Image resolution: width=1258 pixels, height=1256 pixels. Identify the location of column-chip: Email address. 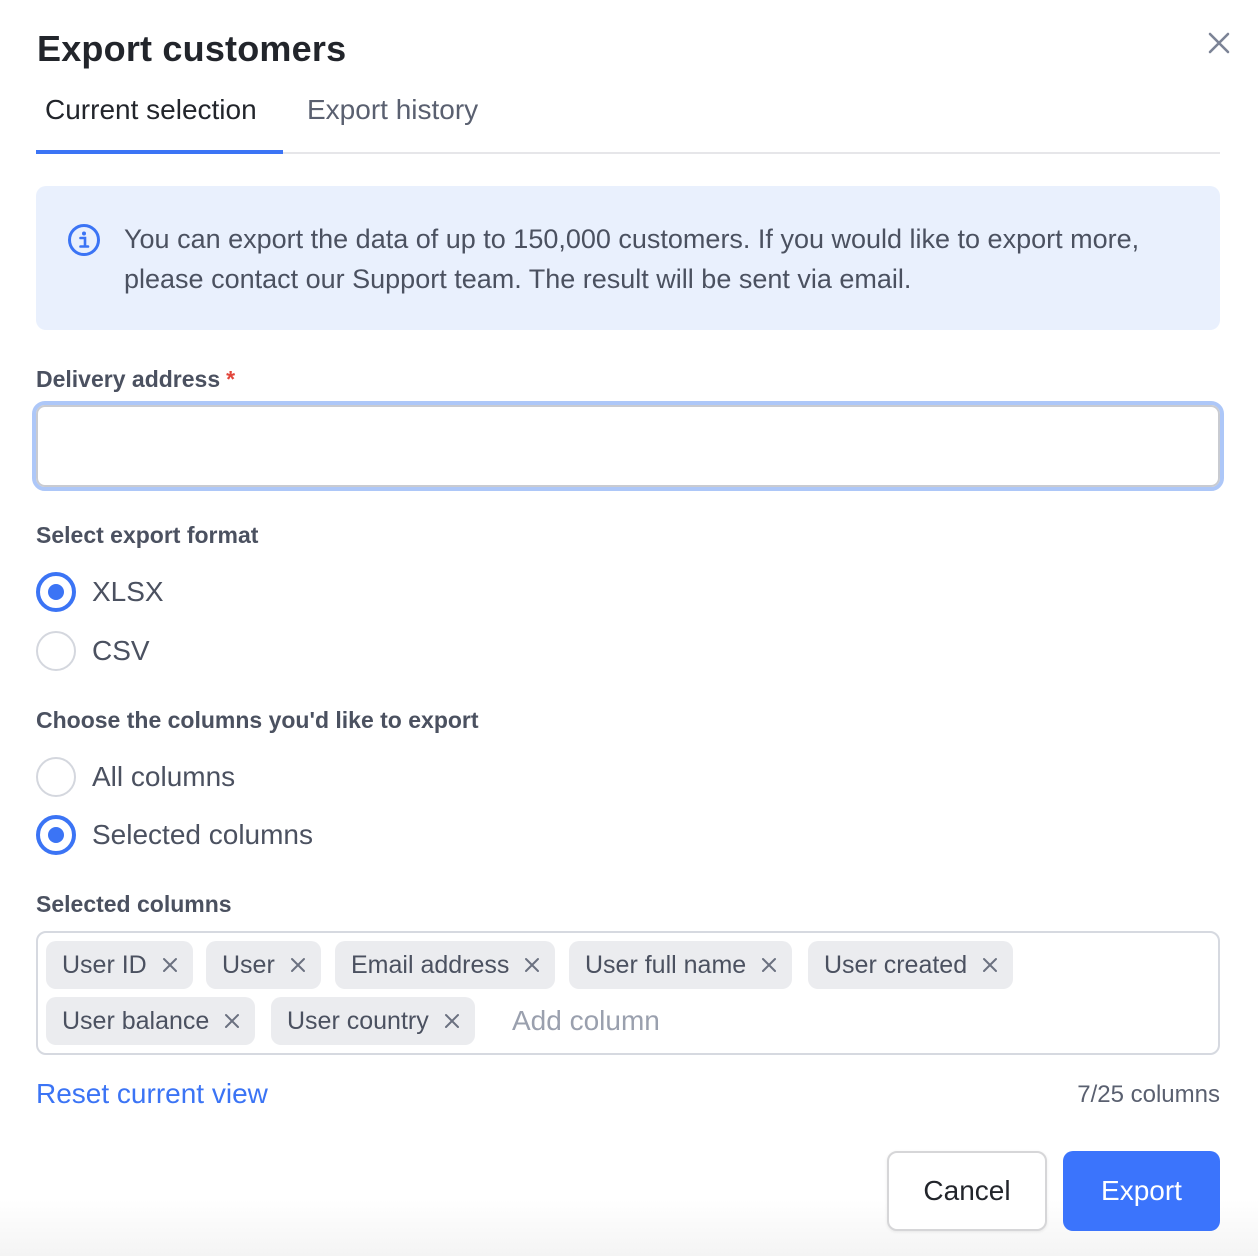
(445, 965).